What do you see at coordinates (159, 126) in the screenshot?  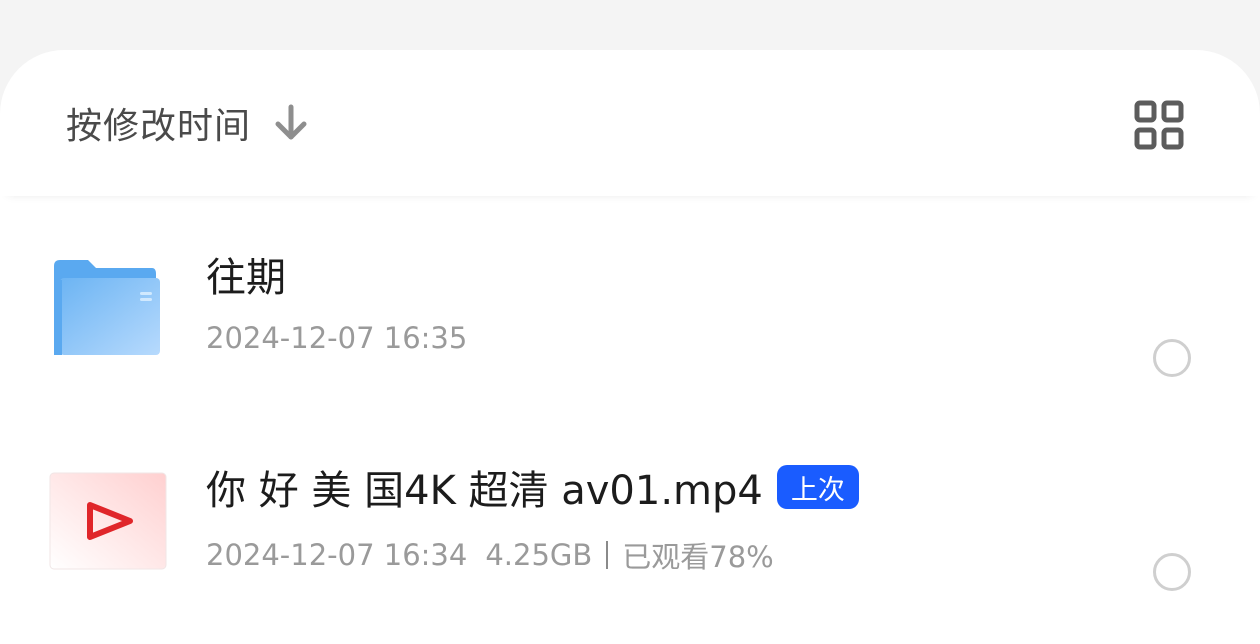 I see `sort-label: 按修改时间` at bounding box center [159, 126].